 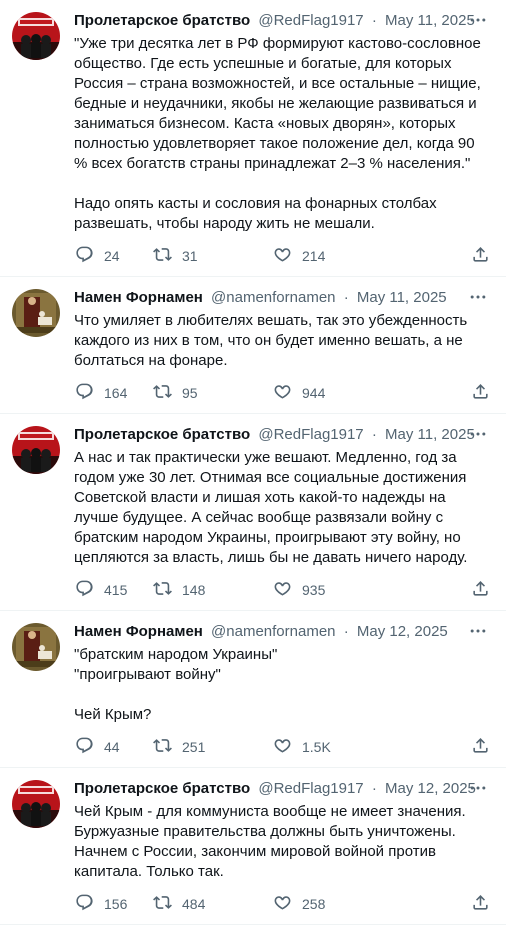 I want to click on reply-count: 415, so click(x=116, y=590).